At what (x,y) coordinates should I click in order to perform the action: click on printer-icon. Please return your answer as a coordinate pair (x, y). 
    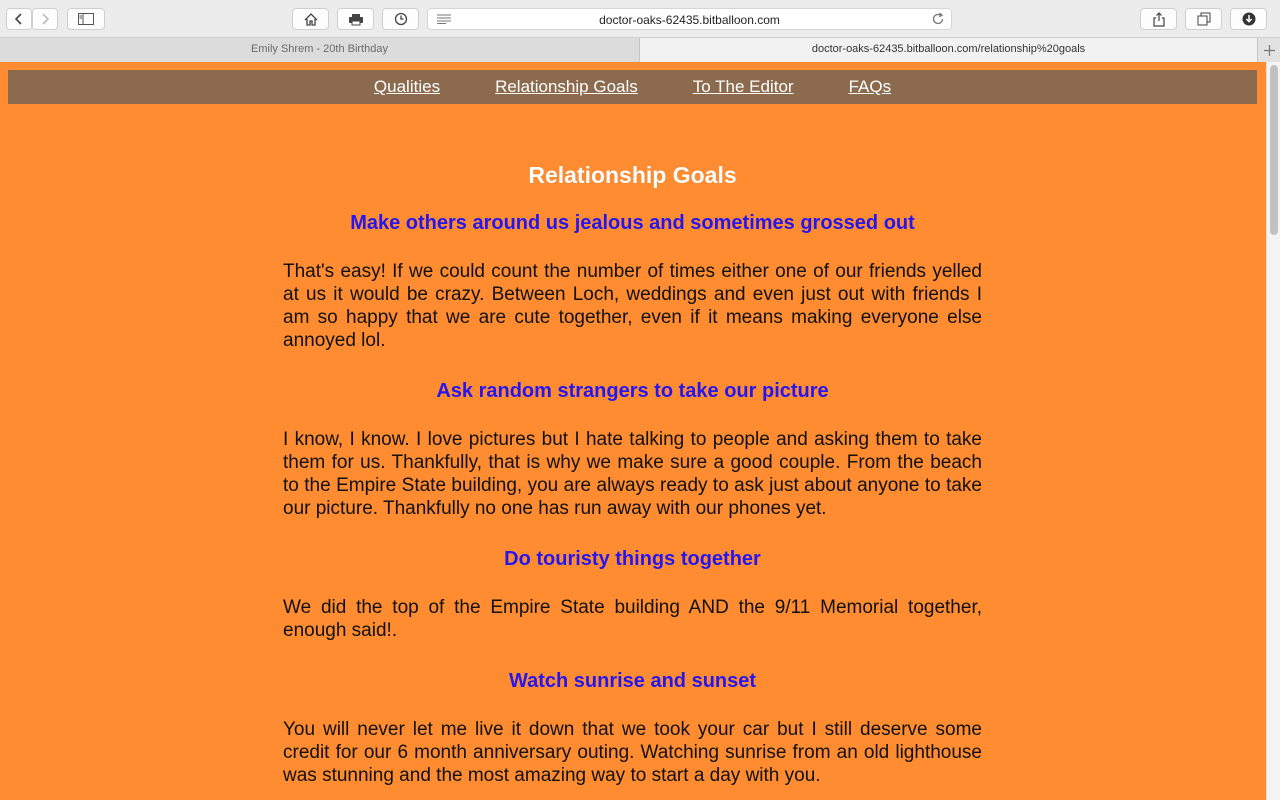
    Looking at the image, I should click on (355, 19).